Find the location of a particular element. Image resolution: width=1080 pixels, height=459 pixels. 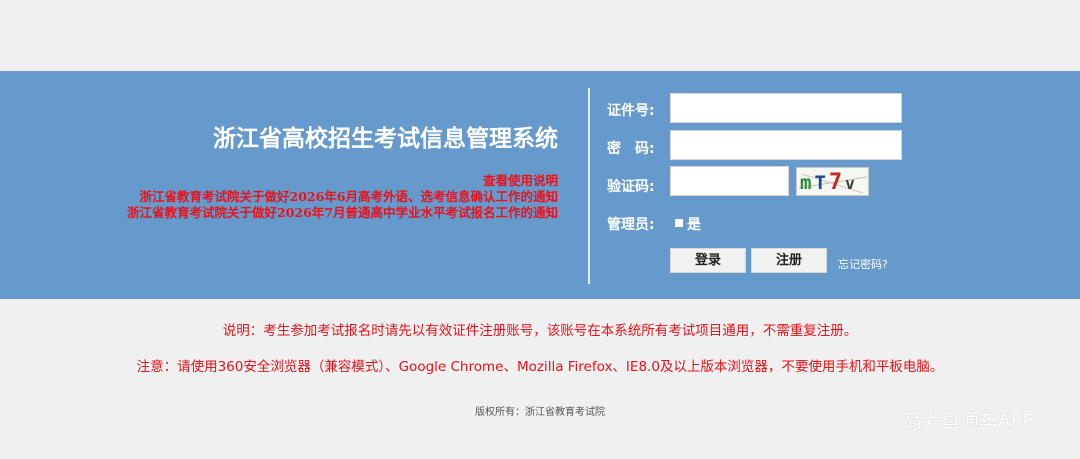

login-button: 登录 is located at coordinates (708, 260).